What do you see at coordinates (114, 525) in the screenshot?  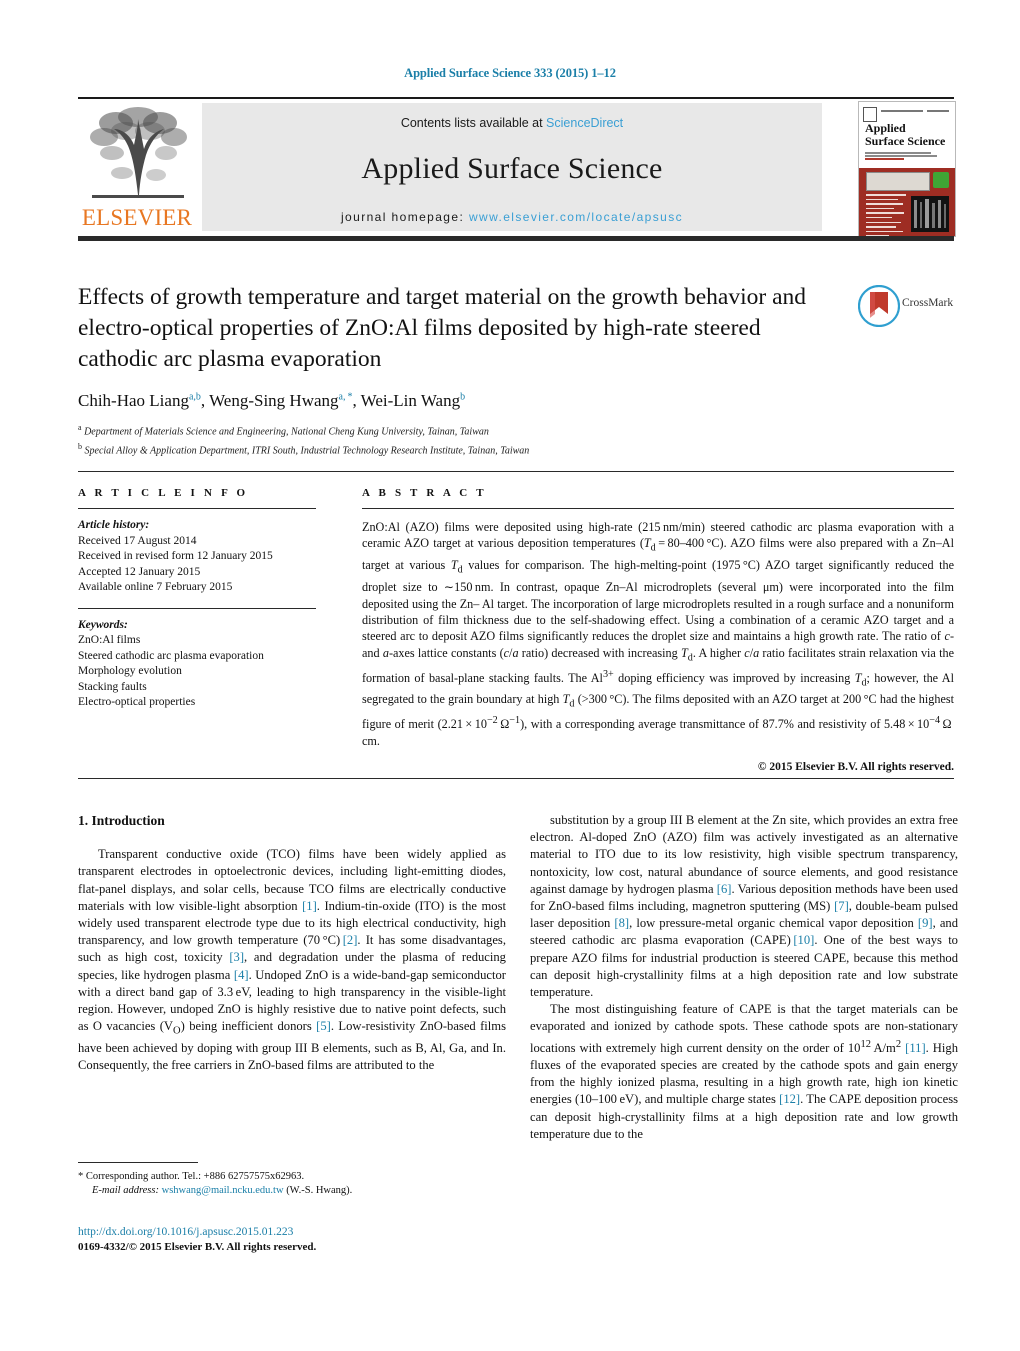 I see `article-history-label: Article history:` at bounding box center [114, 525].